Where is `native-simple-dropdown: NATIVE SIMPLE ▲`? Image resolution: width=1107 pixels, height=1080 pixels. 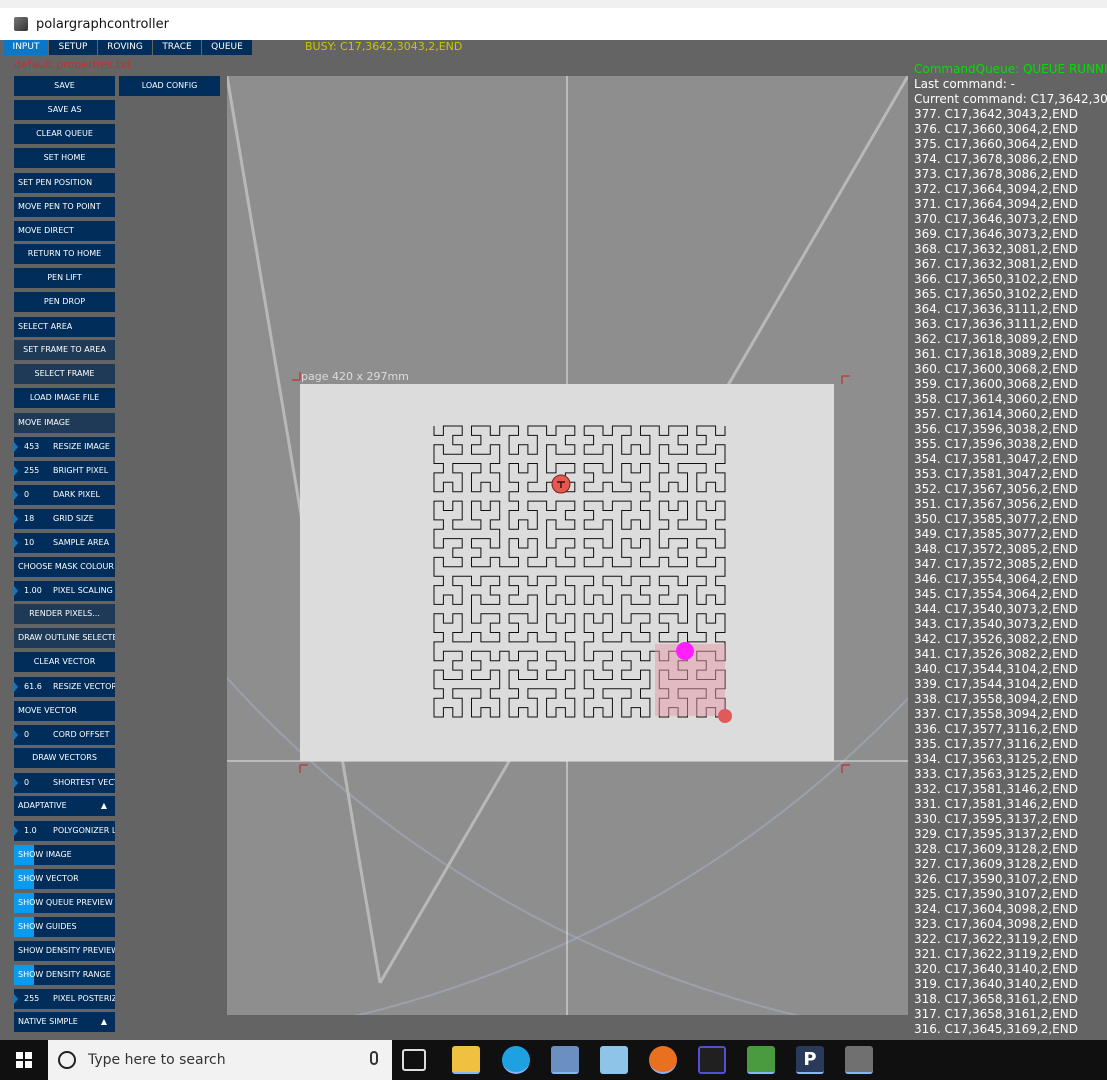 native-simple-dropdown: NATIVE SIMPLE ▲ is located at coordinates (64, 1022).